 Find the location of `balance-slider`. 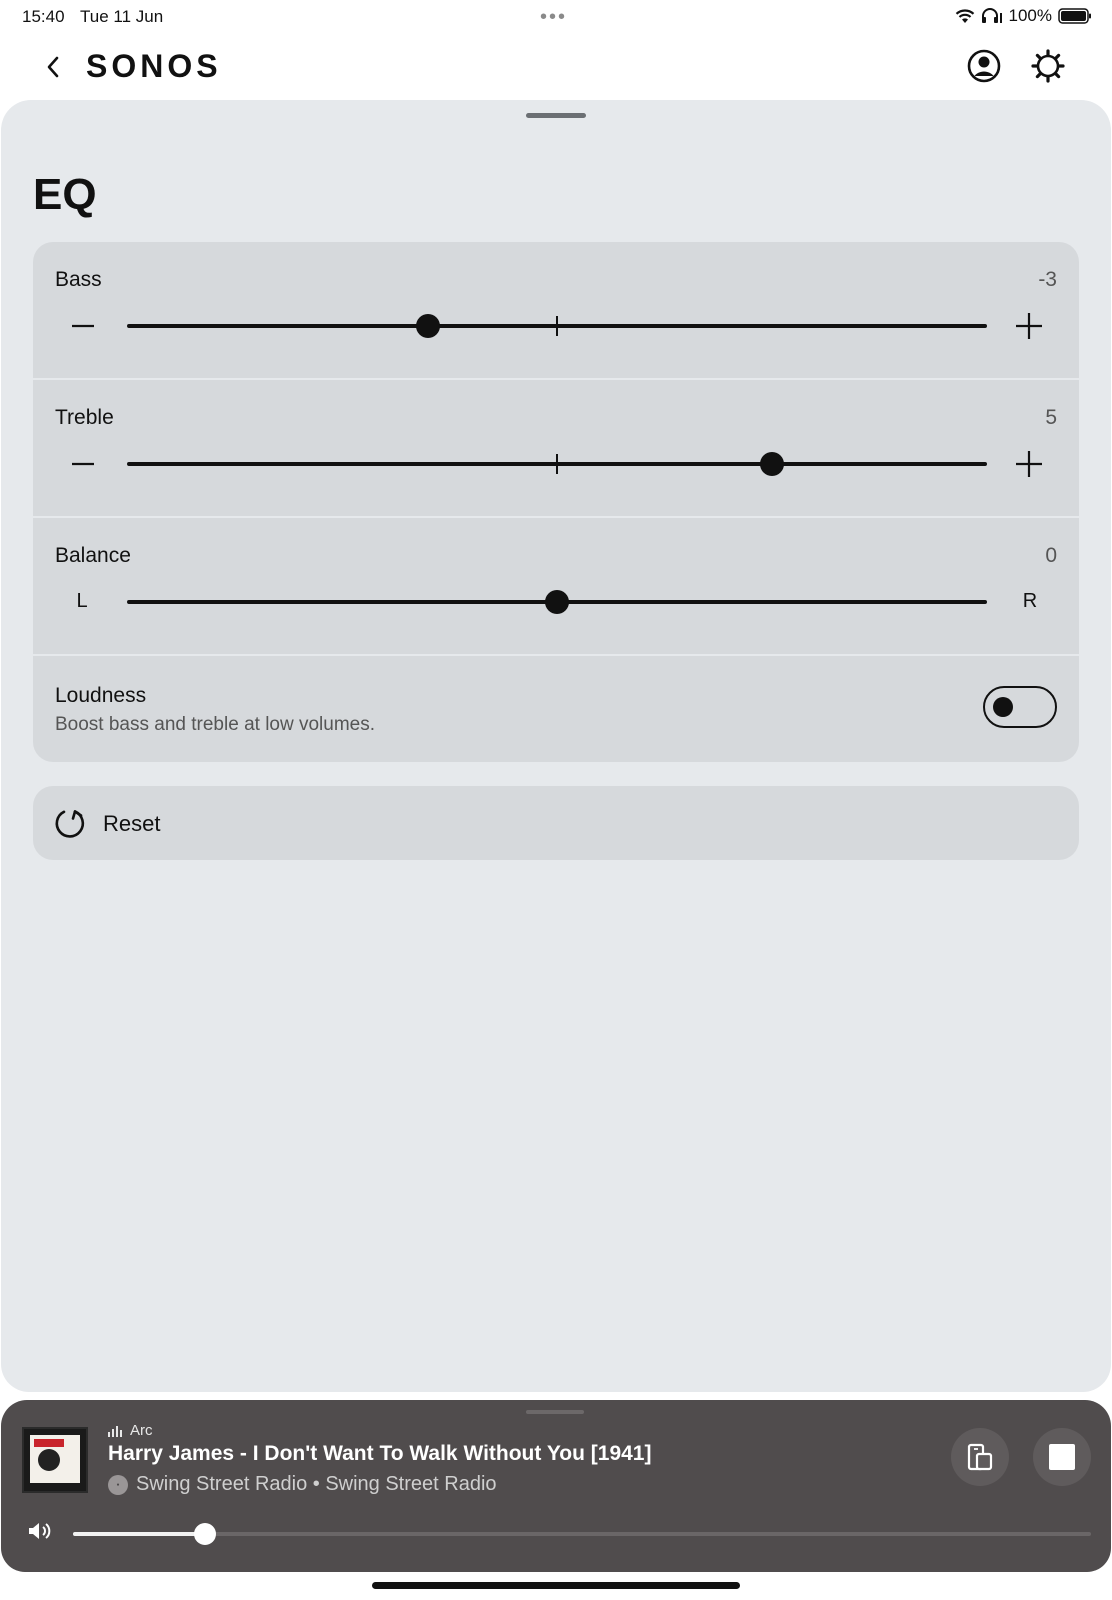

balance-slider is located at coordinates (557, 602).